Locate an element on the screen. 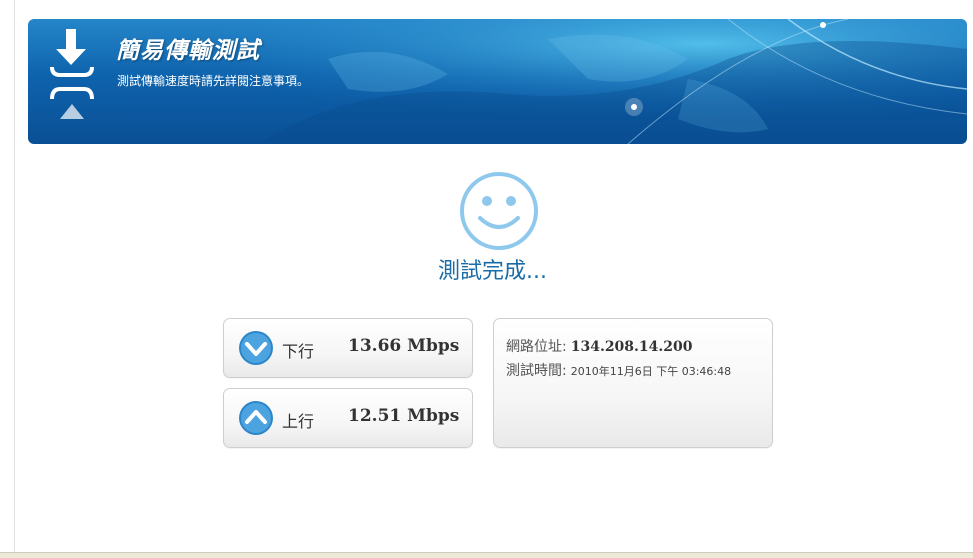 Image resolution: width=973 pixels, height=558 pixels. chevron-up-circle-icon is located at coordinates (256, 418).